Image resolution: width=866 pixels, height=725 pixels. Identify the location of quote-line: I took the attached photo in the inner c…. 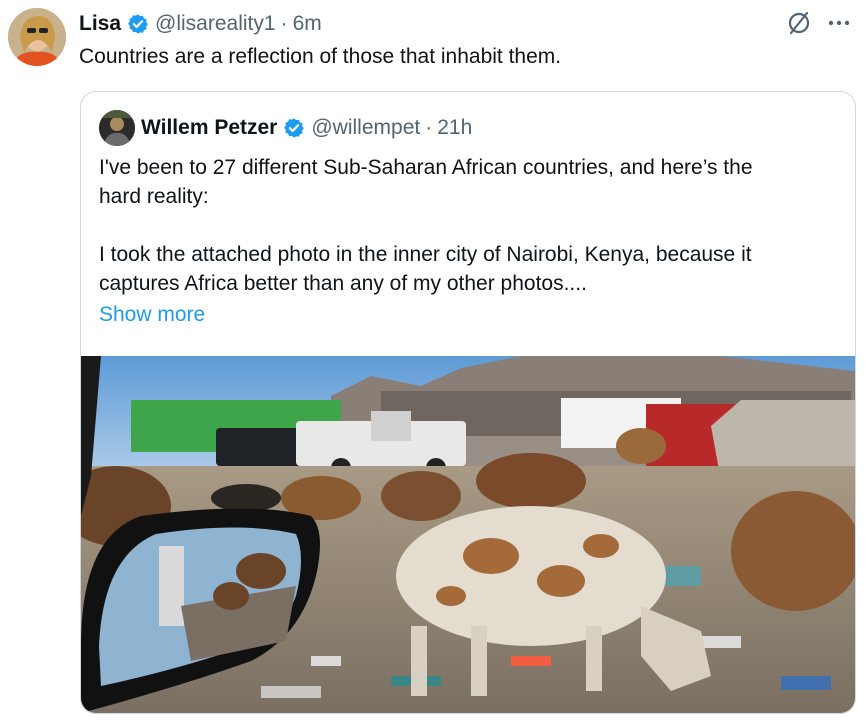
(425, 254).